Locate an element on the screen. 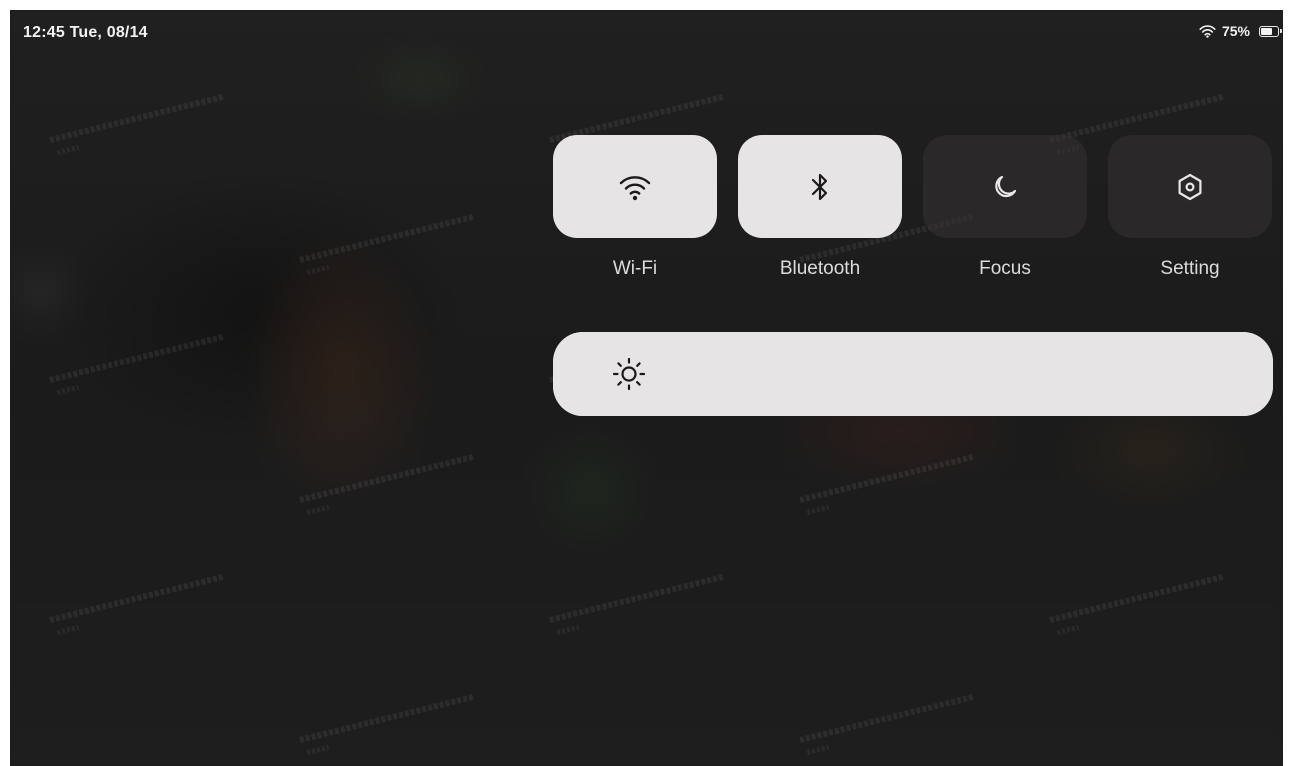 The height and width of the screenshot is (766, 1293). battery-percent: 75% is located at coordinates (1235, 31).